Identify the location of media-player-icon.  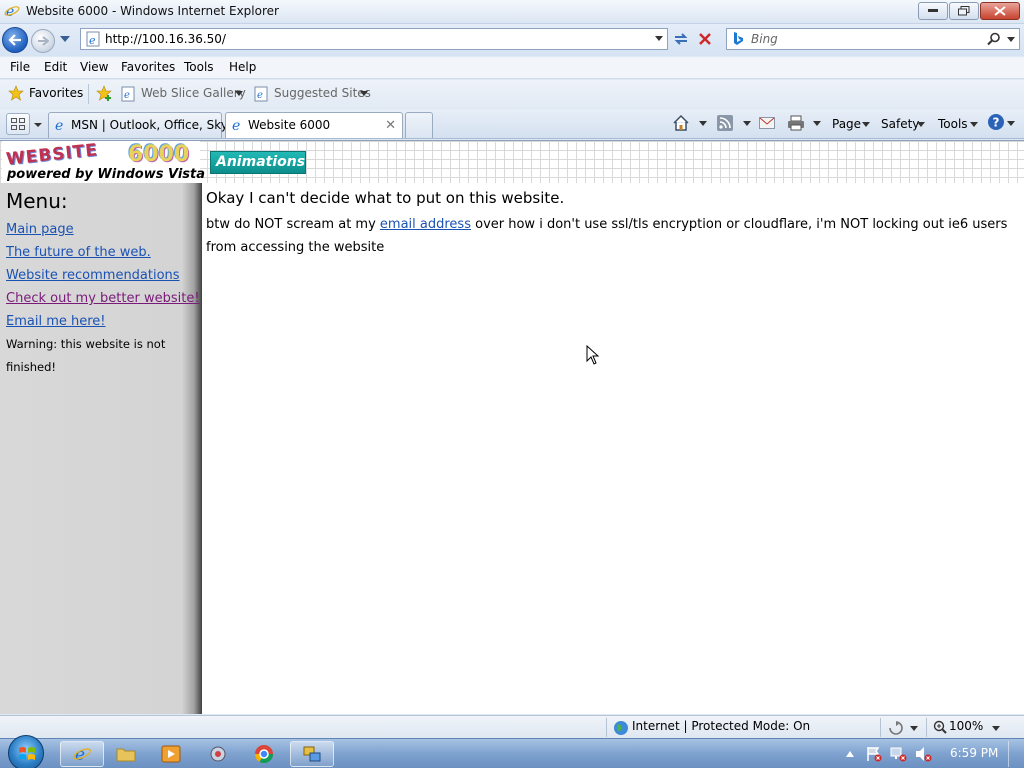
(171, 754).